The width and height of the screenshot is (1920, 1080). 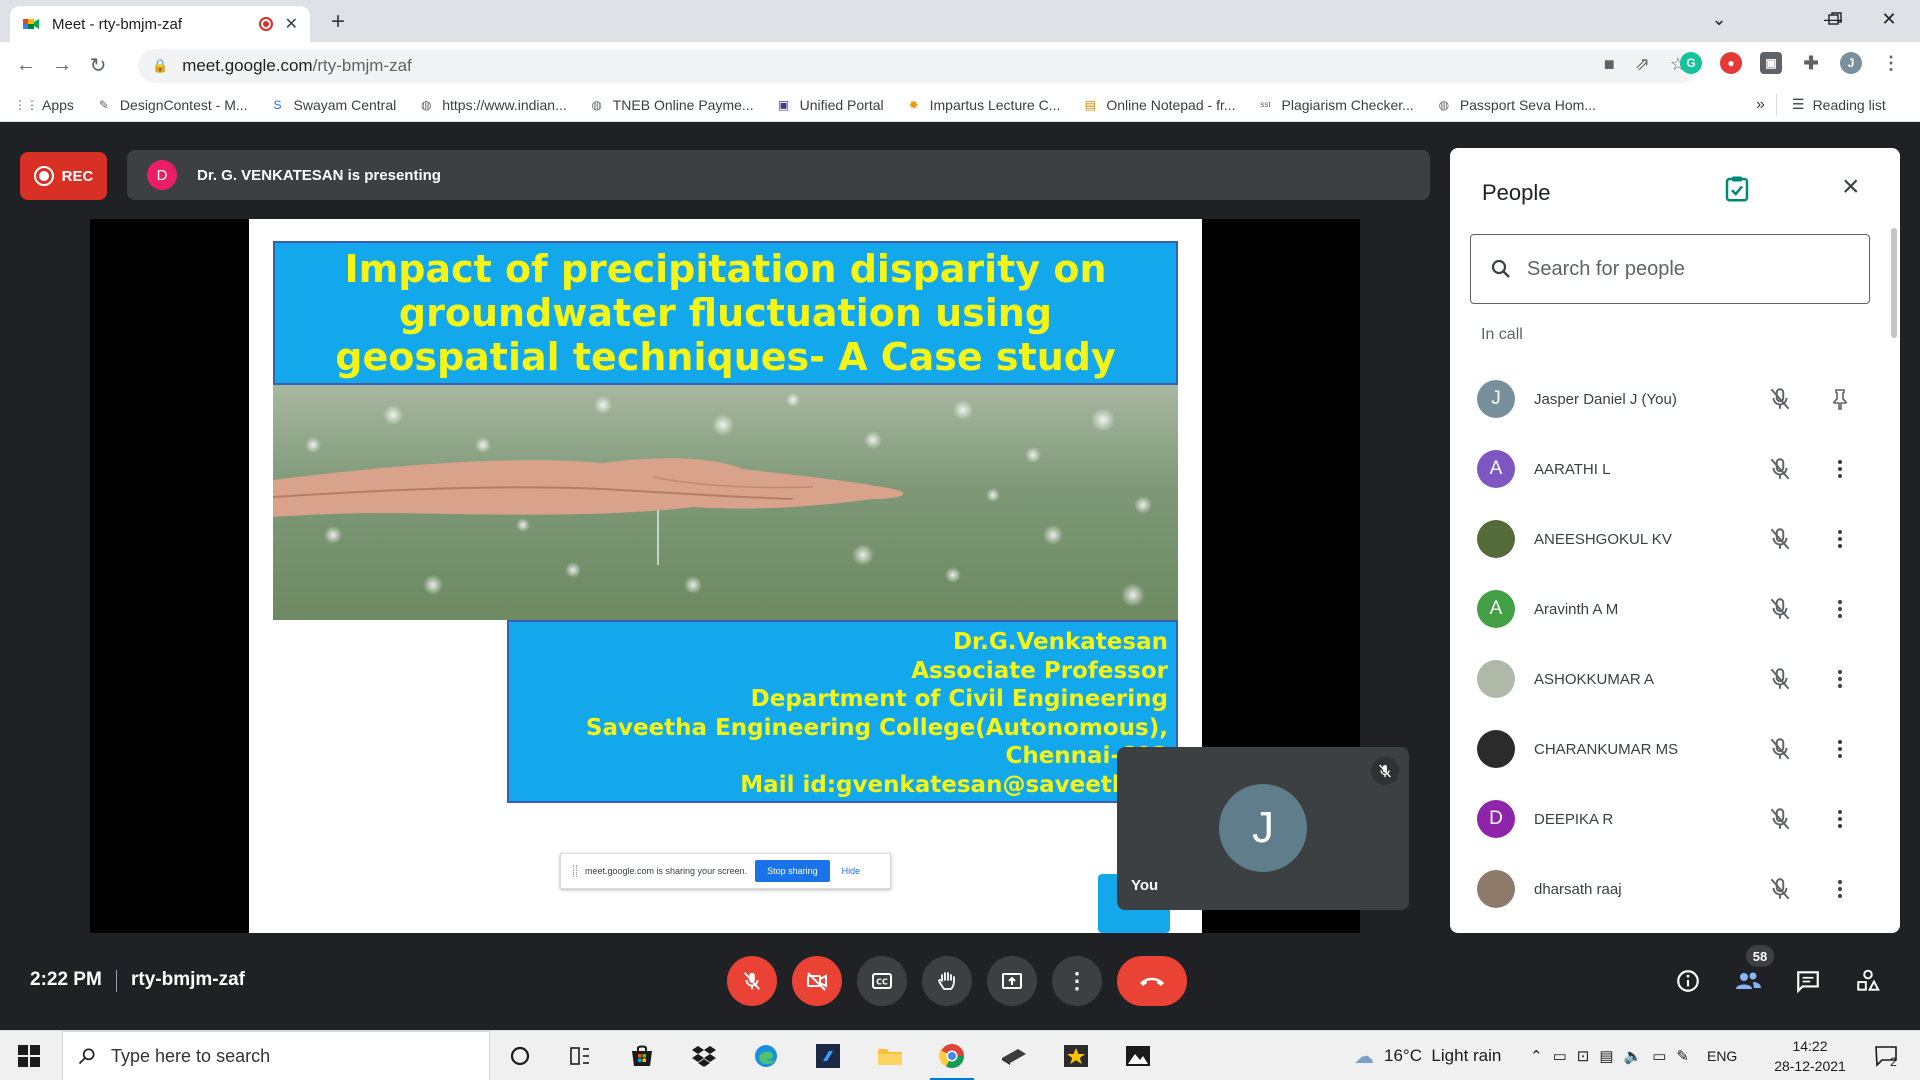 What do you see at coordinates (947, 981) in the screenshot?
I see `raise-hand-button` at bounding box center [947, 981].